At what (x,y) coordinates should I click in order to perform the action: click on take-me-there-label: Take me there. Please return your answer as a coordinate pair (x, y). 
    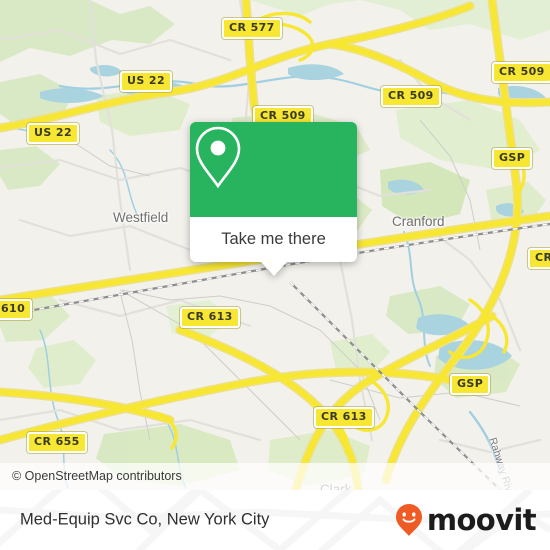
    Looking at the image, I should click on (273, 239).